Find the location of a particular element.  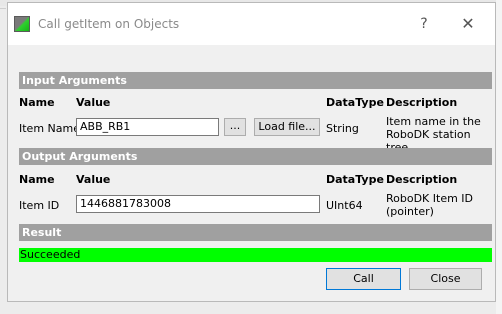

output-arguments-header: Output Arguments is located at coordinates (255, 156).